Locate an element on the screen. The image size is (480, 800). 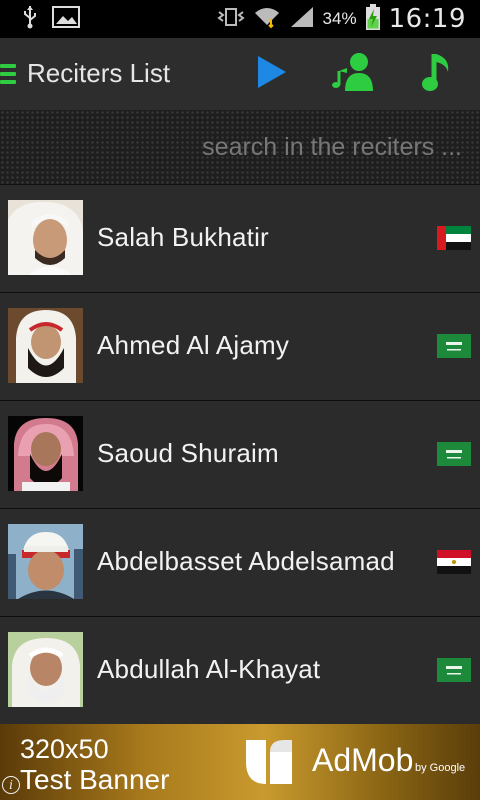
search-input is located at coordinates (252, 147).